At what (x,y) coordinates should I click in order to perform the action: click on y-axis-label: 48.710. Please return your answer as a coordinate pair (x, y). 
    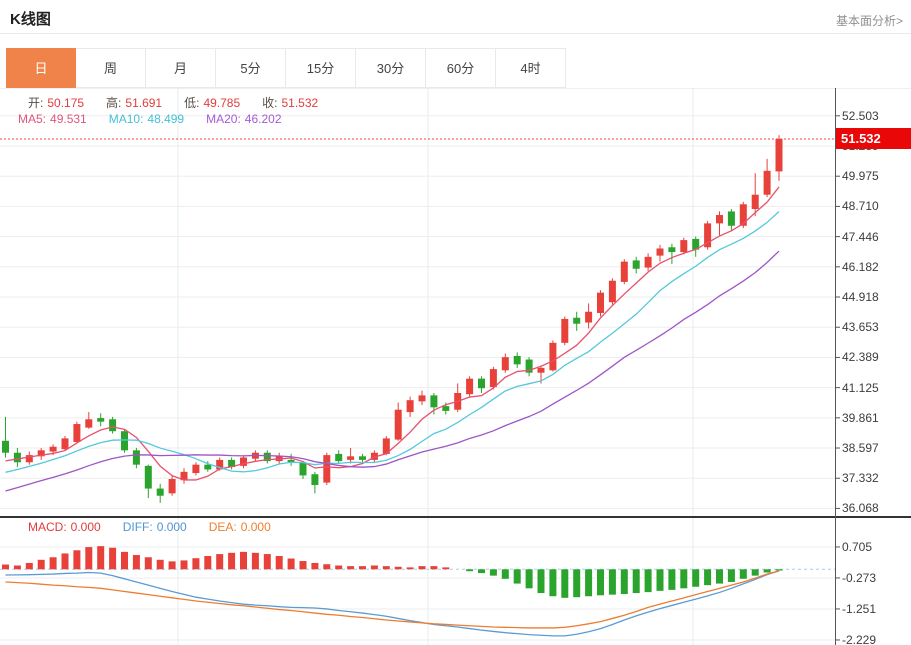
    Looking at the image, I should click on (860, 206).